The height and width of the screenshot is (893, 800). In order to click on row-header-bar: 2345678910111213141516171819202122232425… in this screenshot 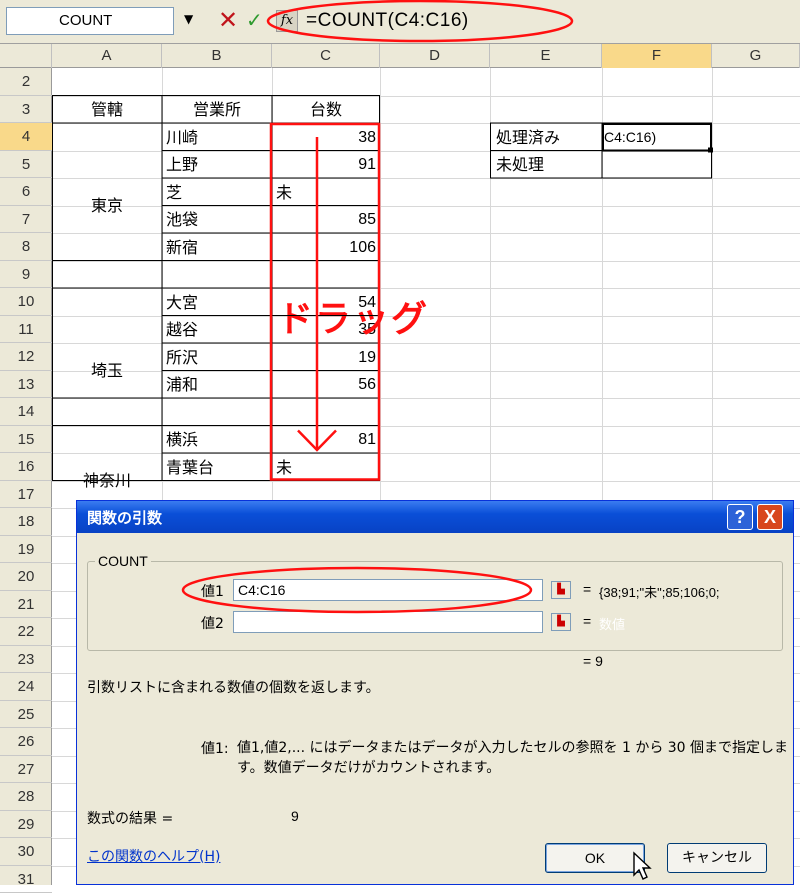, I will do `click(26, 476)`.